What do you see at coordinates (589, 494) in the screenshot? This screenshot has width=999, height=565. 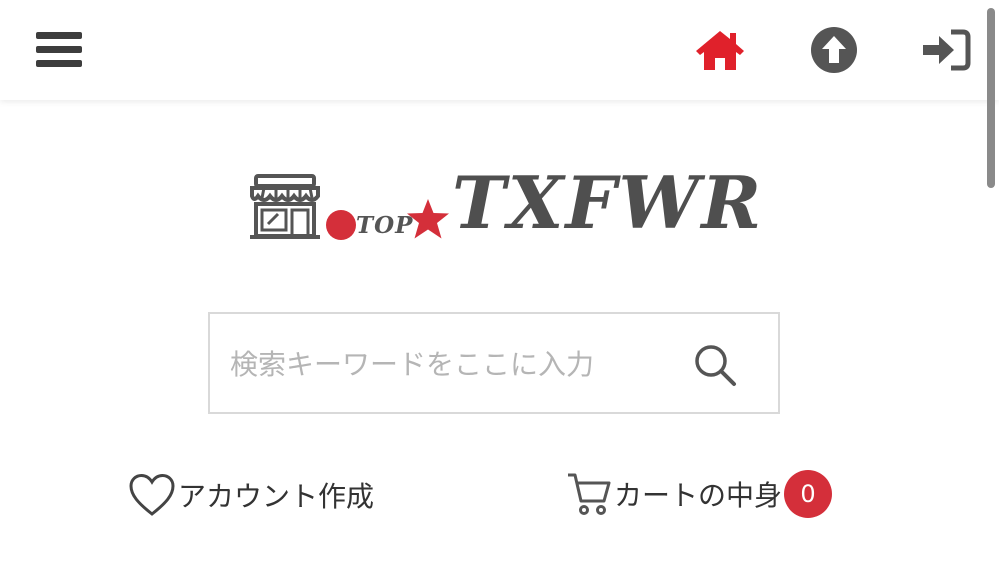 I see `cart-icon` at bounding box center [589, 494].